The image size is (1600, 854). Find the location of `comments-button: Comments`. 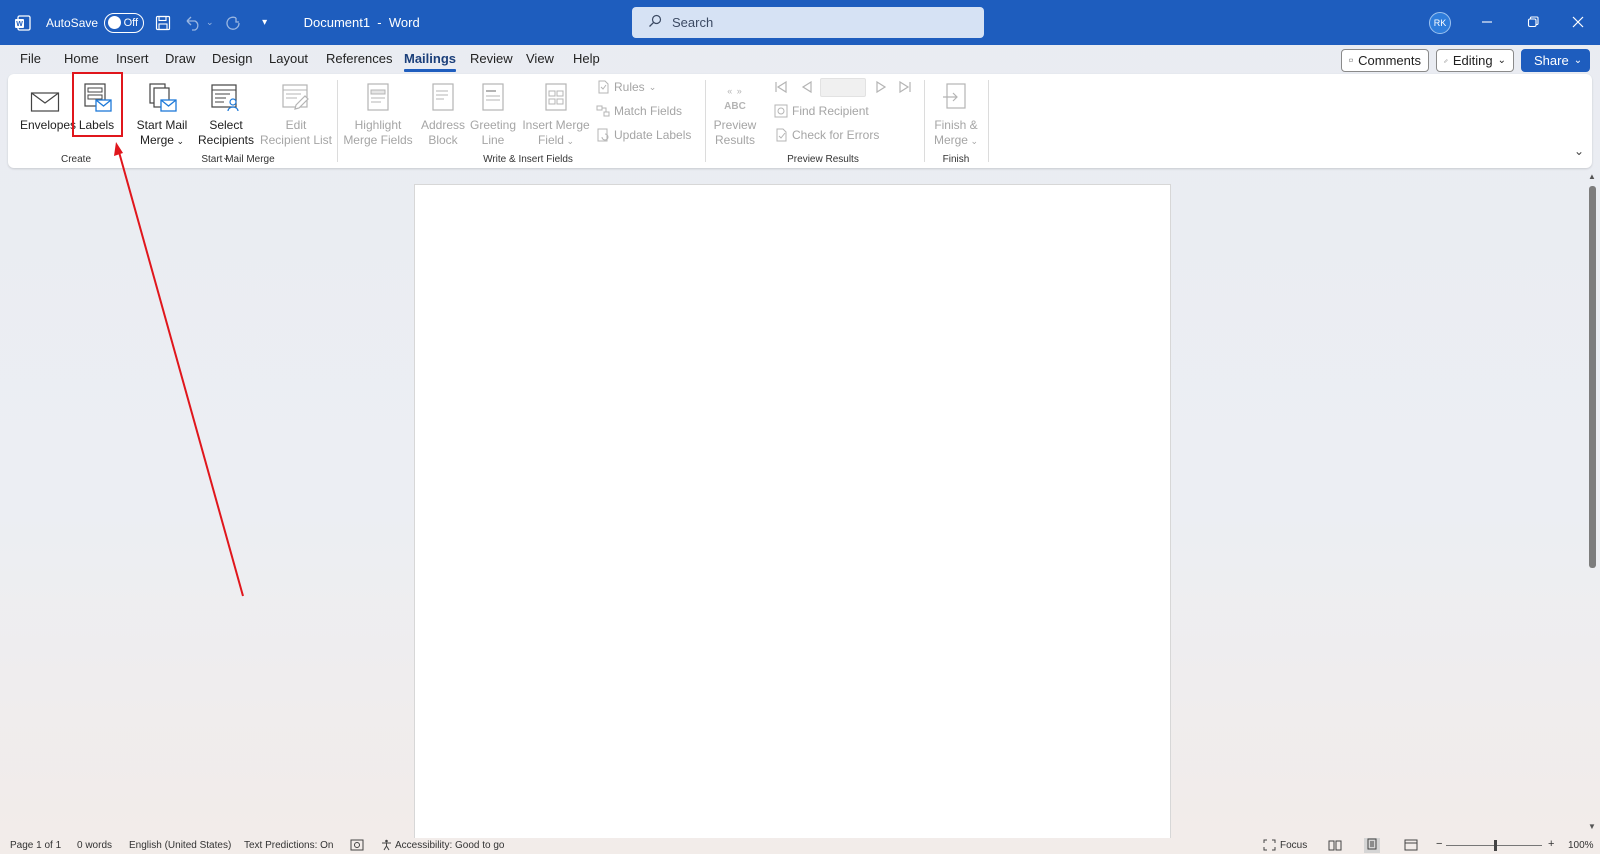

comments-button: Comments is located at coordinates (1385, 60).